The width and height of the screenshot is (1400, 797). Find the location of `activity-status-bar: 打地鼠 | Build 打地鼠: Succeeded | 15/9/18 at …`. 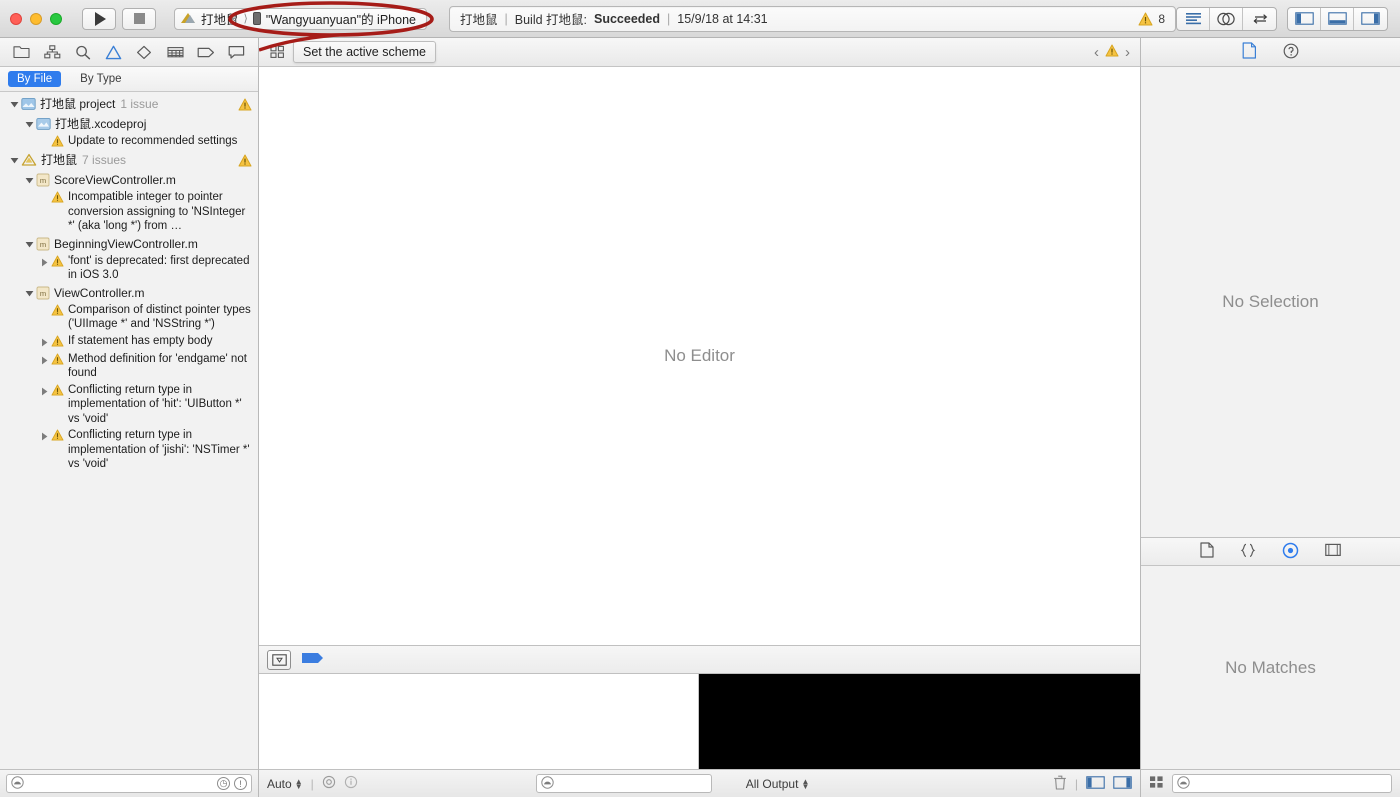

activity-status-bar: 打地鼠 | Build 打地鼠: Succeeded | 15/9/18 at … is located at coordinates (812, 18).